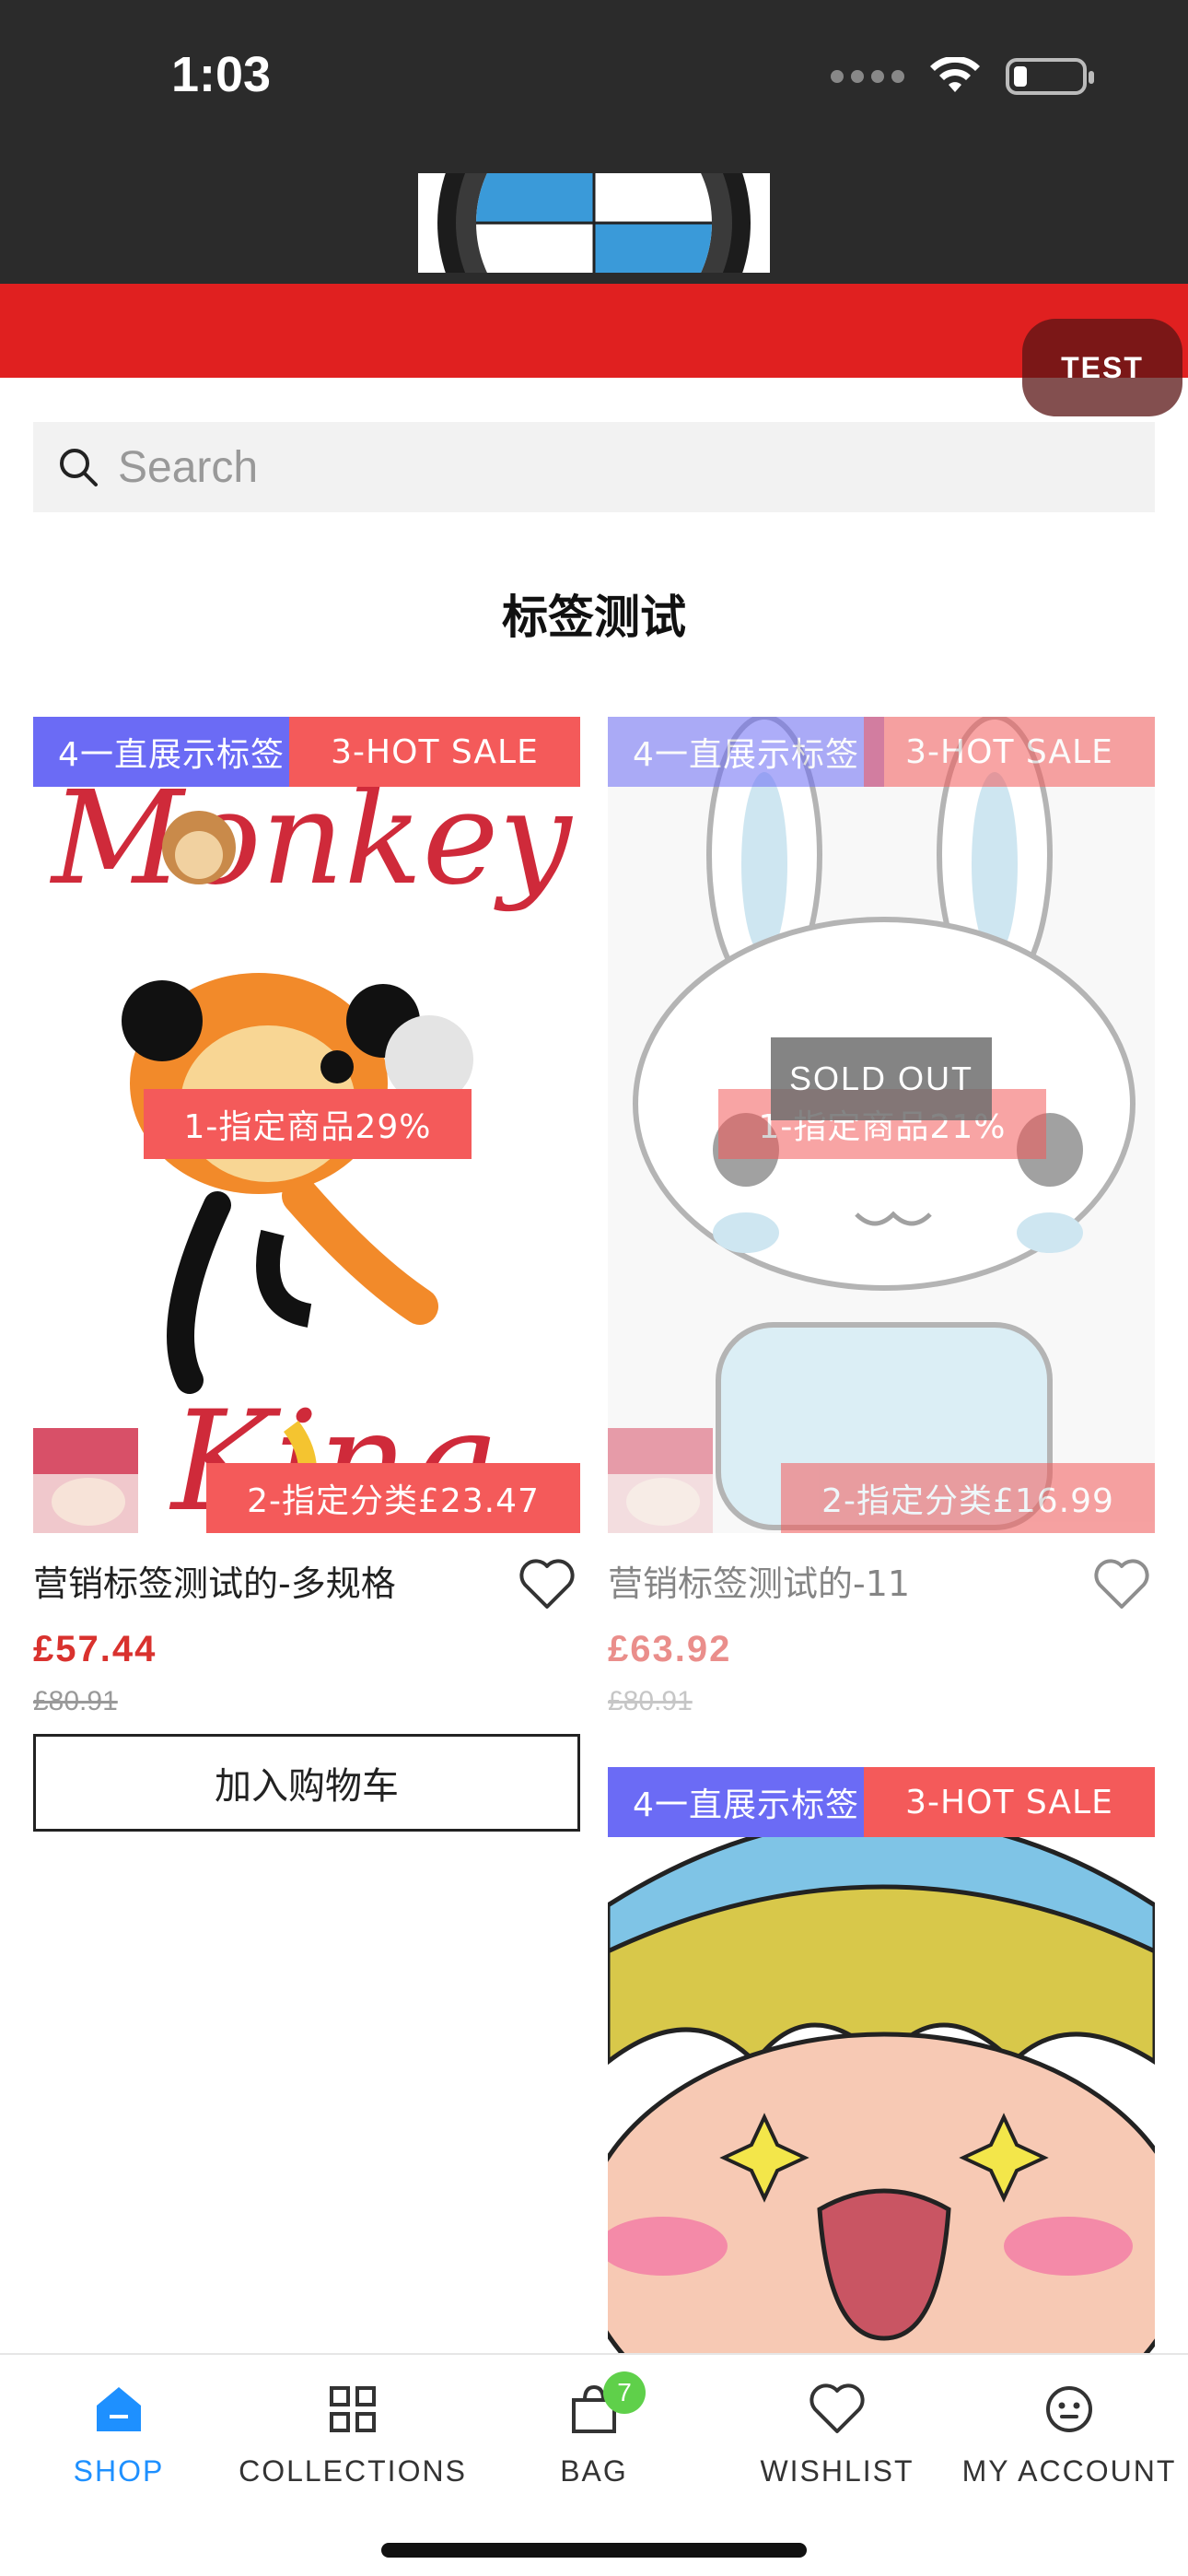 This screenshot has width=1188, height=2576. I want to click on status-icons, so click(962, 76).